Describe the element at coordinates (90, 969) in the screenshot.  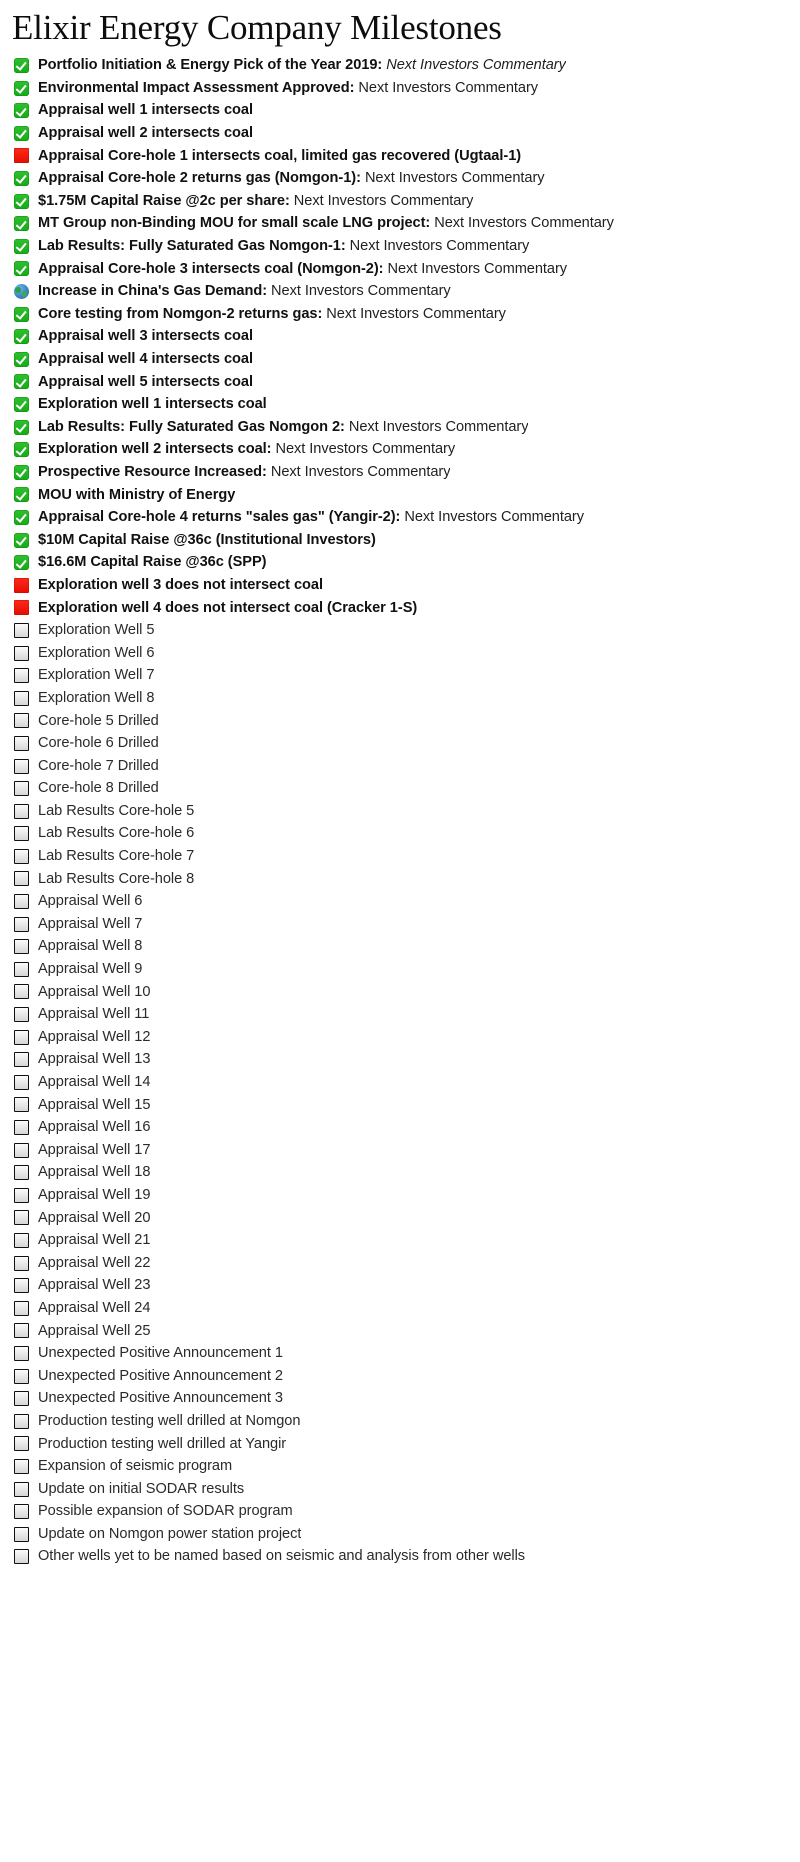
I see `milestone-label: Appraisal Well 9` at that location.